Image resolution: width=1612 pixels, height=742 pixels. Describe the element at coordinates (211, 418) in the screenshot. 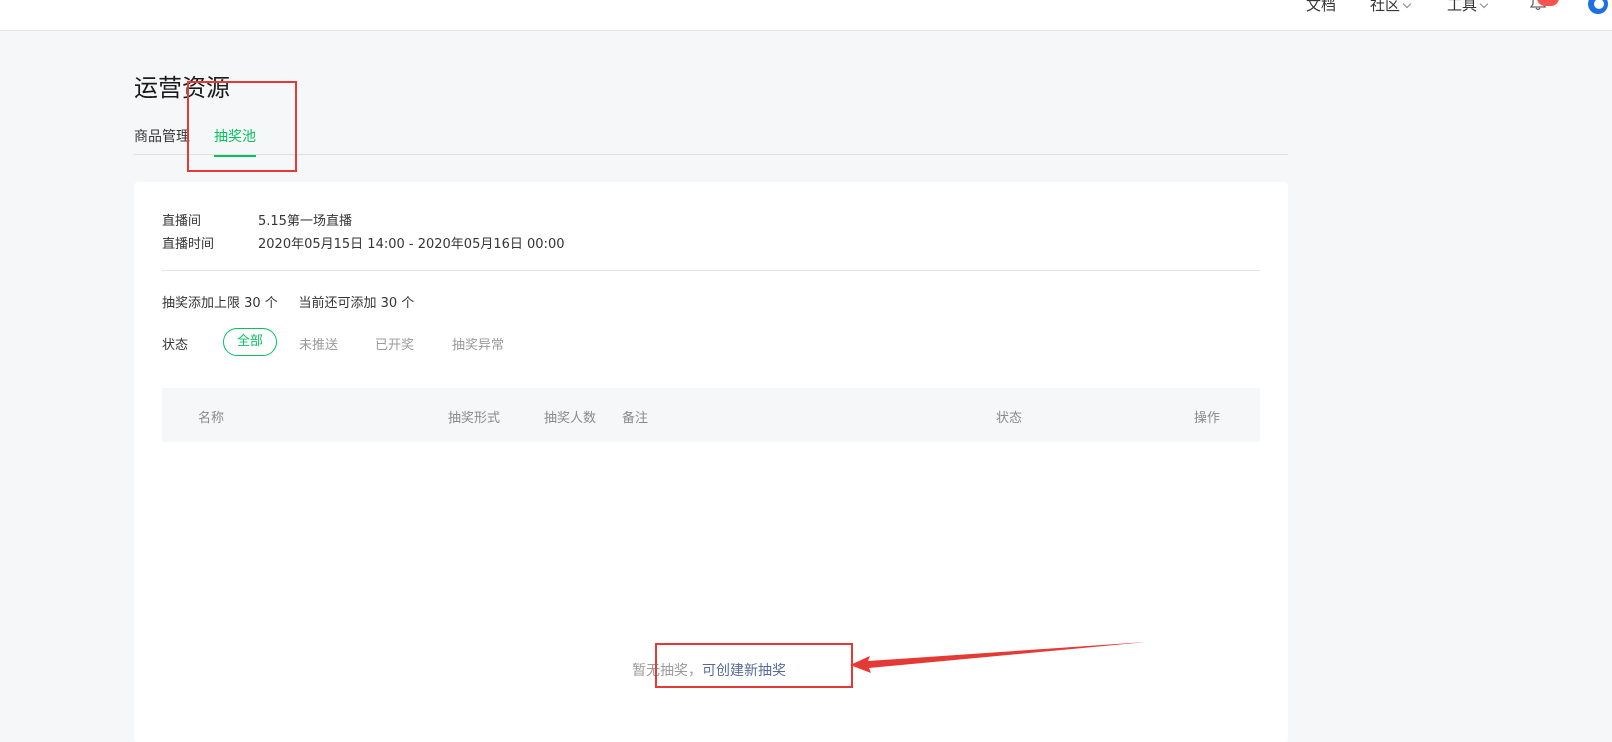

I see `column-header-name: 名称` at that location.